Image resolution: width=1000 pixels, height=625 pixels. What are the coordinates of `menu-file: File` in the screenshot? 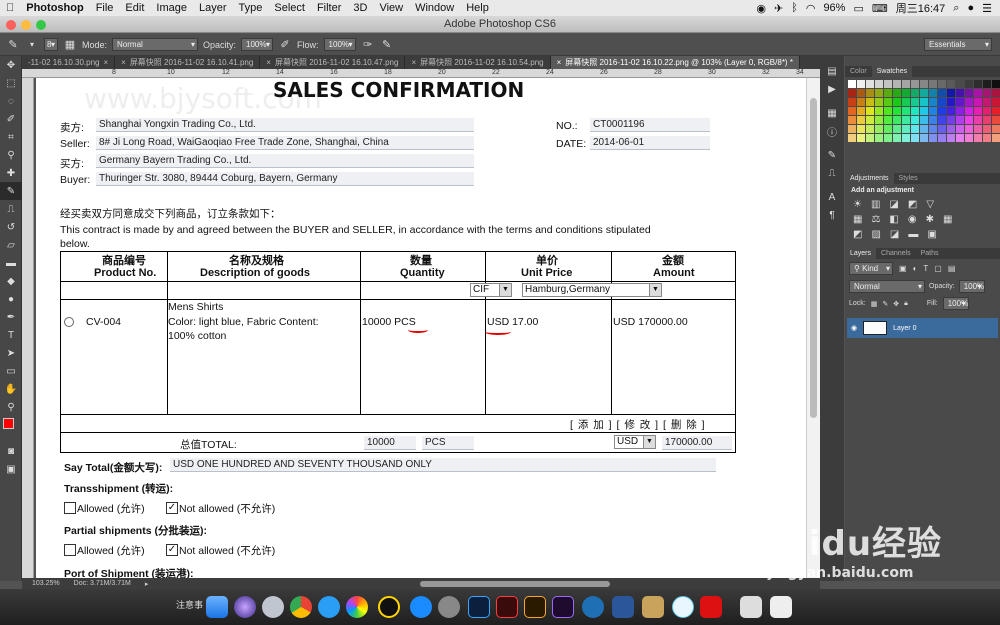 It's located at (105, 8).